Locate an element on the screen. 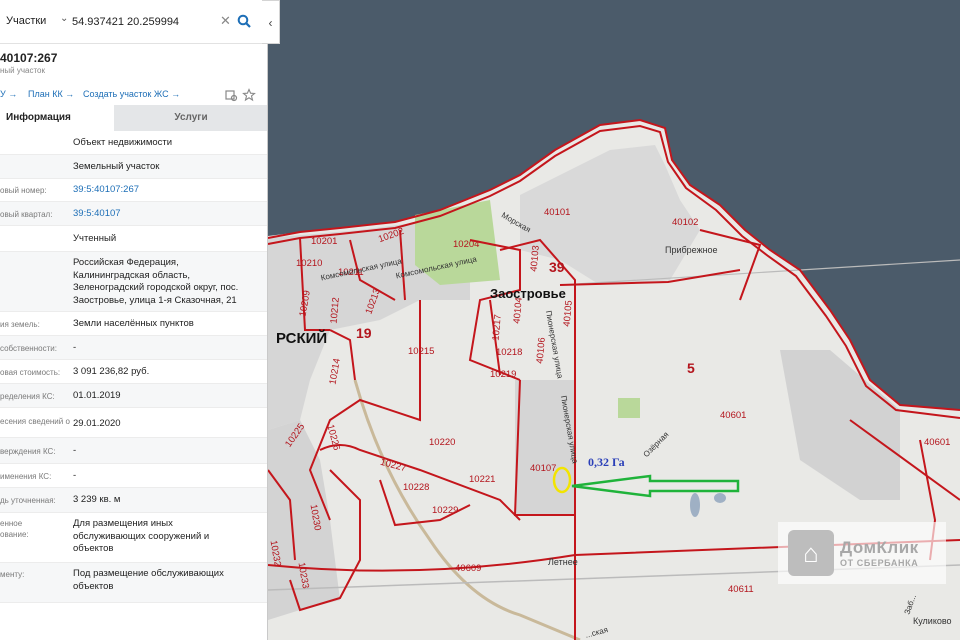 The width and height of the screenshot is (960, 640). cadastral-number-title: 40107:267 is located at coordinates (29, 58).